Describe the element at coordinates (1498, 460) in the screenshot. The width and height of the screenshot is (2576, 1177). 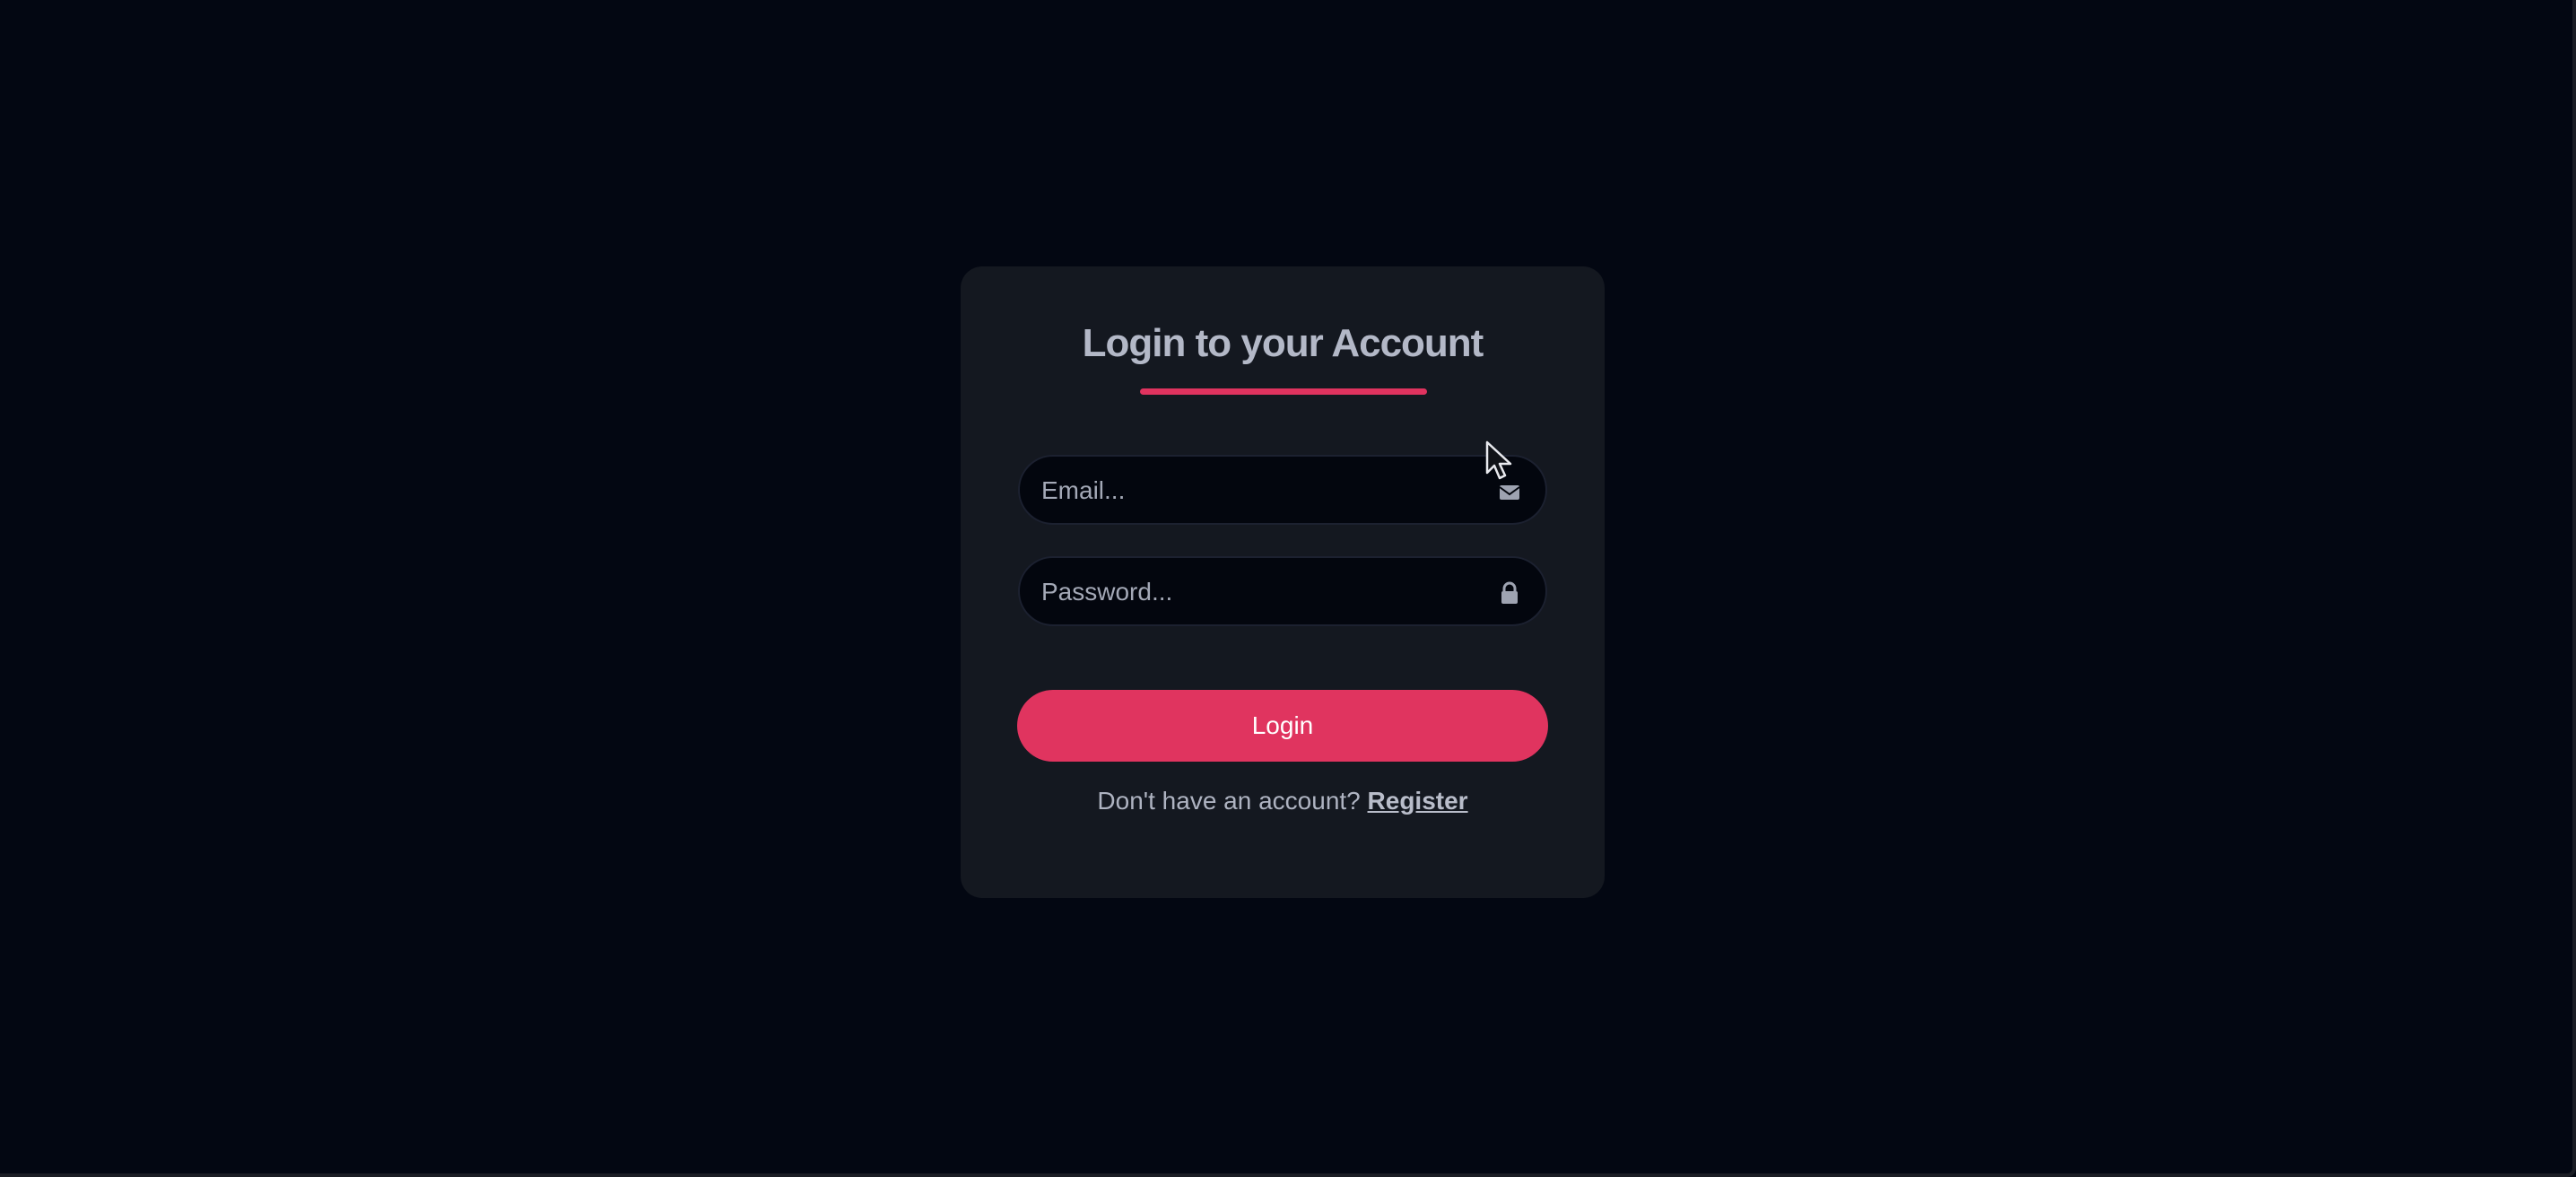
I see `mouse-cursor-icon` at that location.